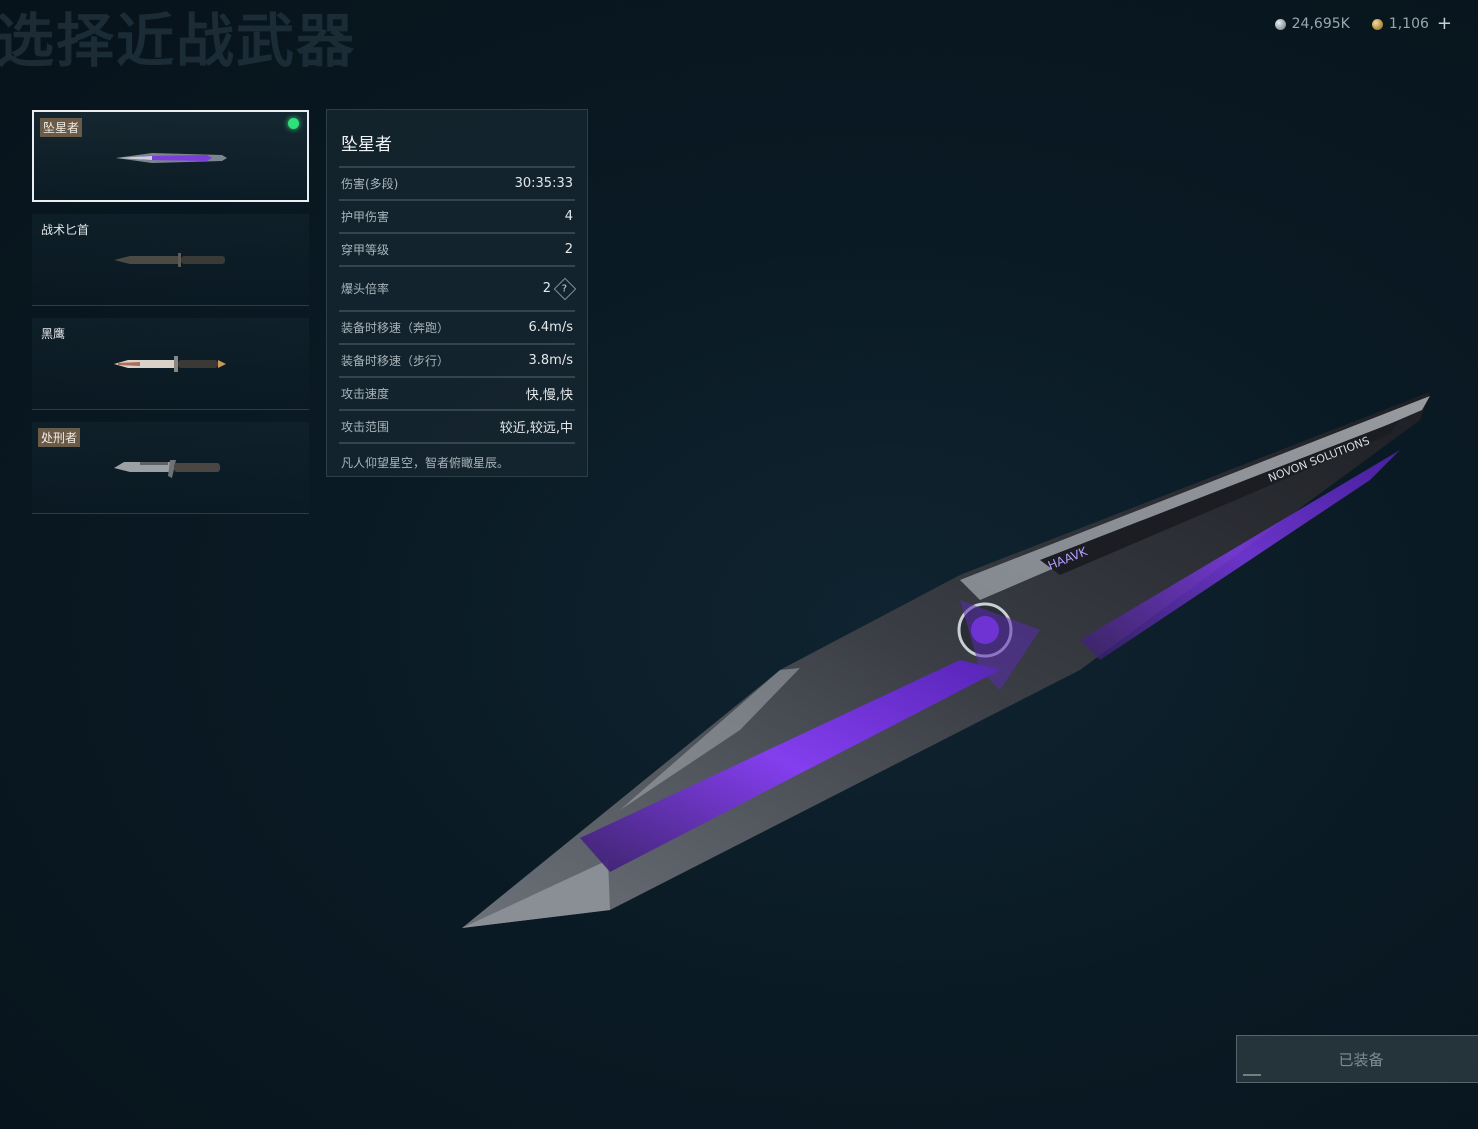 Image resolution: width=1478 pixels, height=1129 pixels. I want to click on currency-silver: 24,695K, so click(1312, 24).